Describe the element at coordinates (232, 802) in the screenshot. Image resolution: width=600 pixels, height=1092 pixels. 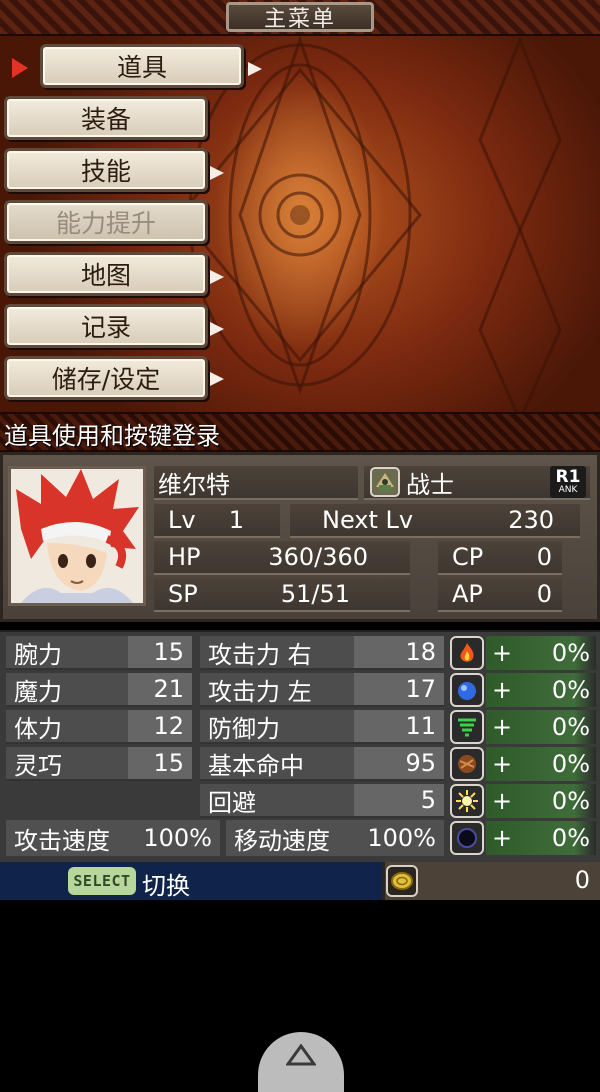
I see `stat-label: 回避` at that location.